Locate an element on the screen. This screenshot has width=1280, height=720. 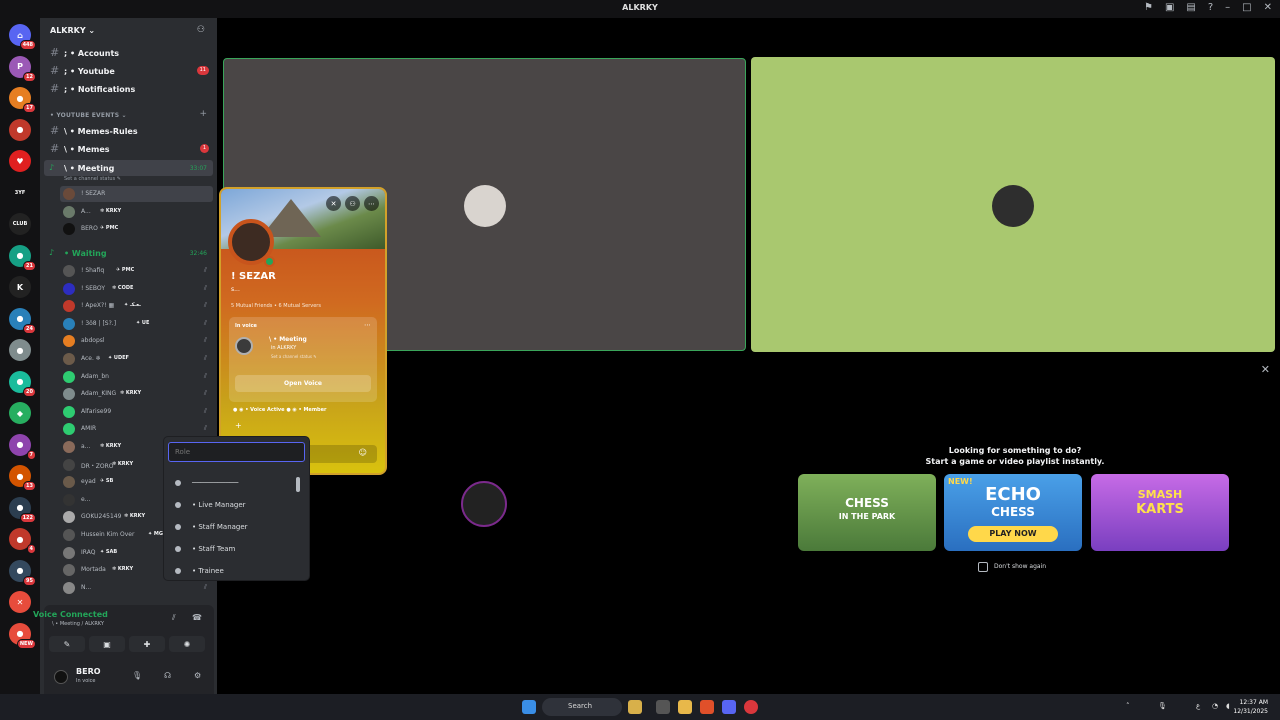
screen-icon-2: ▤ is located at coordinates (1190, 7).